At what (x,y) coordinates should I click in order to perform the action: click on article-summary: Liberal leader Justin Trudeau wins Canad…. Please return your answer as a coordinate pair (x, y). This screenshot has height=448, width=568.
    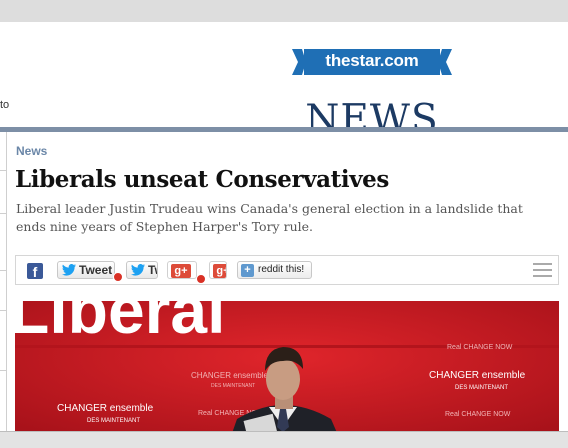
    Looking at the image, I should click on (269, 217).